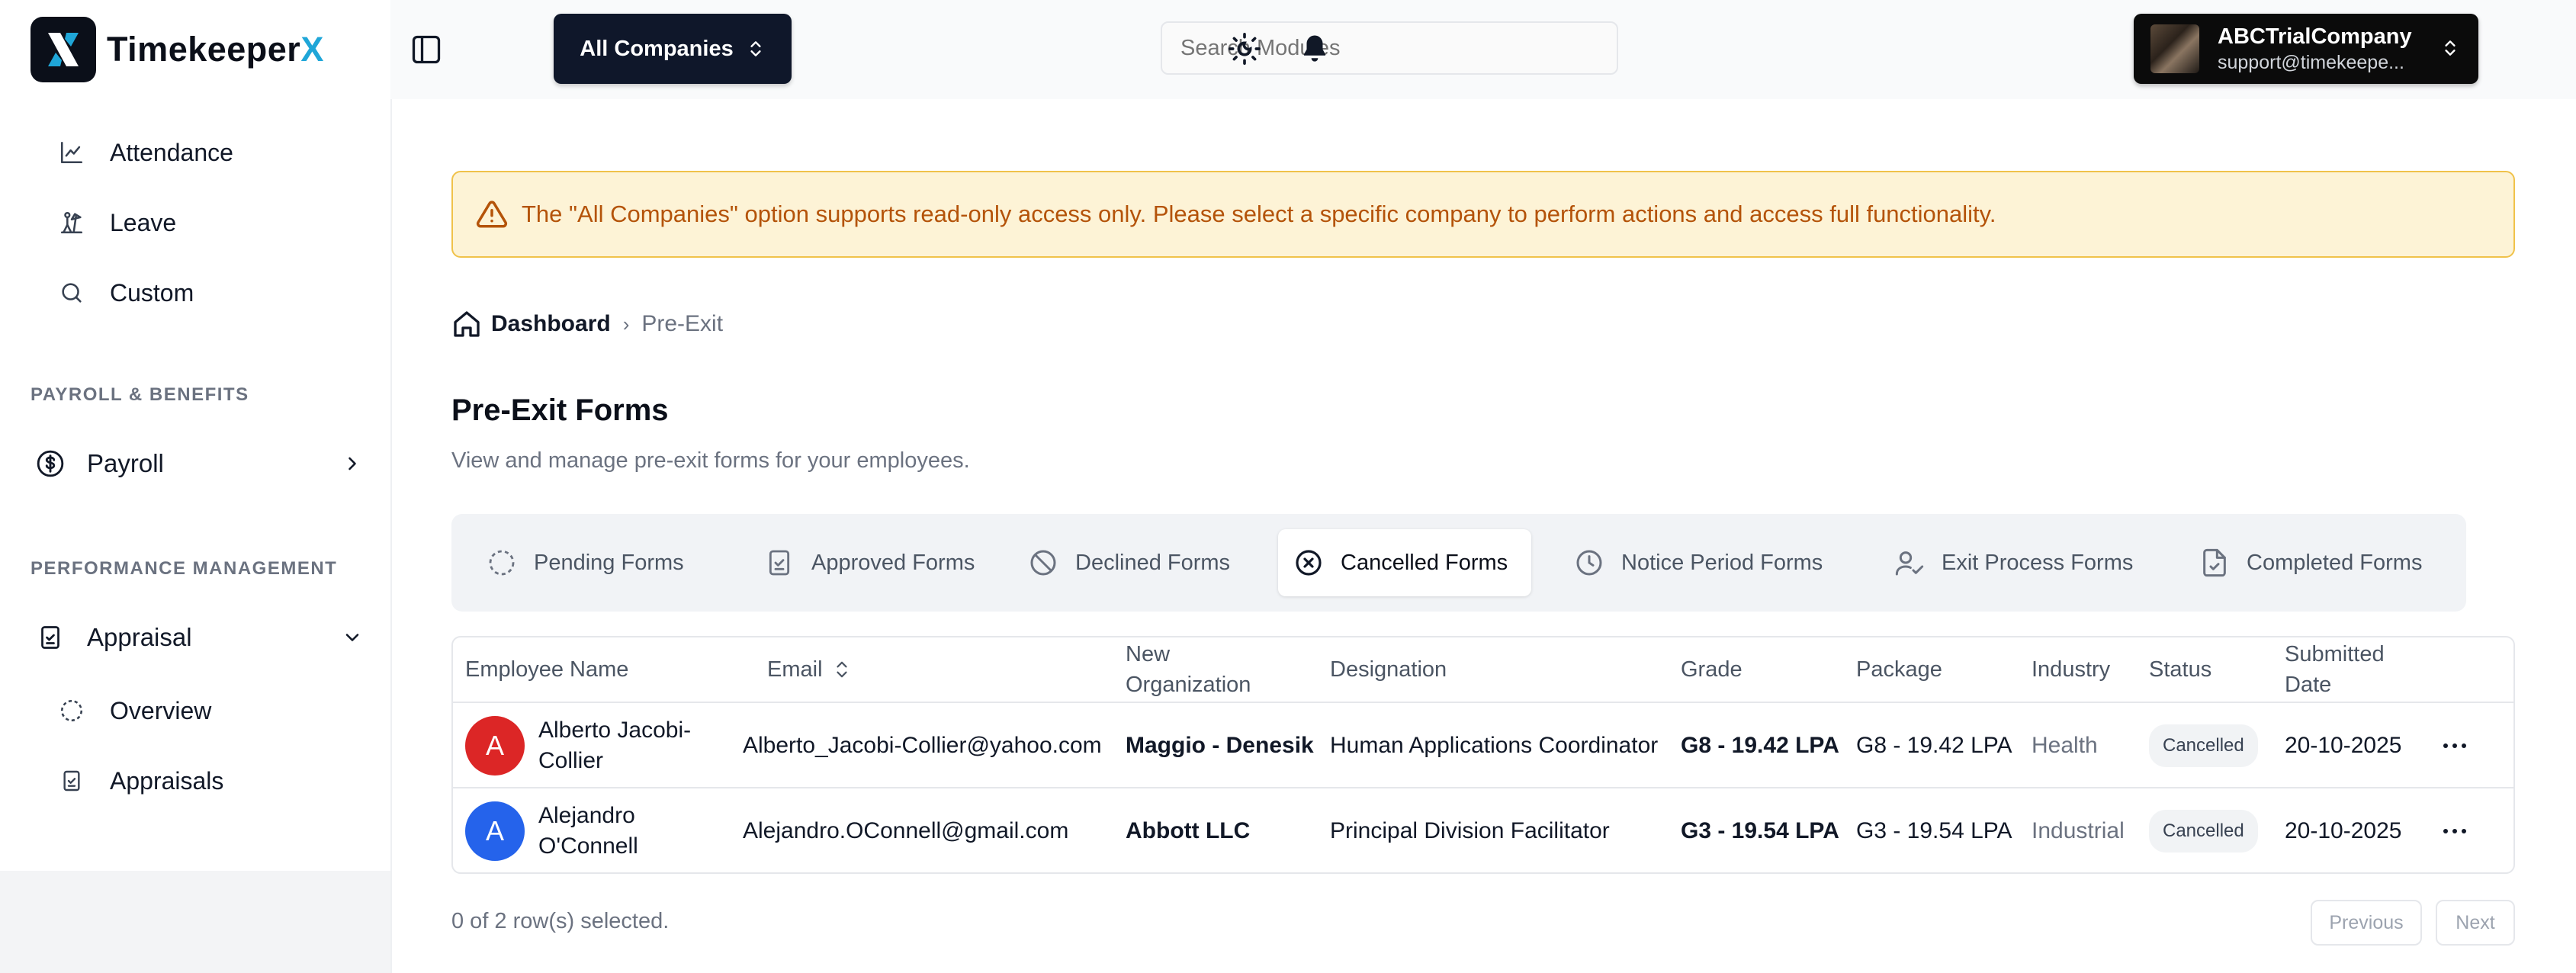 Image resolution: width=2576 pixels, height=973 pixels. Describe the element at coordinates (609, 562) in the screenshot. I see `tab-label: Pending Forms` at that location.